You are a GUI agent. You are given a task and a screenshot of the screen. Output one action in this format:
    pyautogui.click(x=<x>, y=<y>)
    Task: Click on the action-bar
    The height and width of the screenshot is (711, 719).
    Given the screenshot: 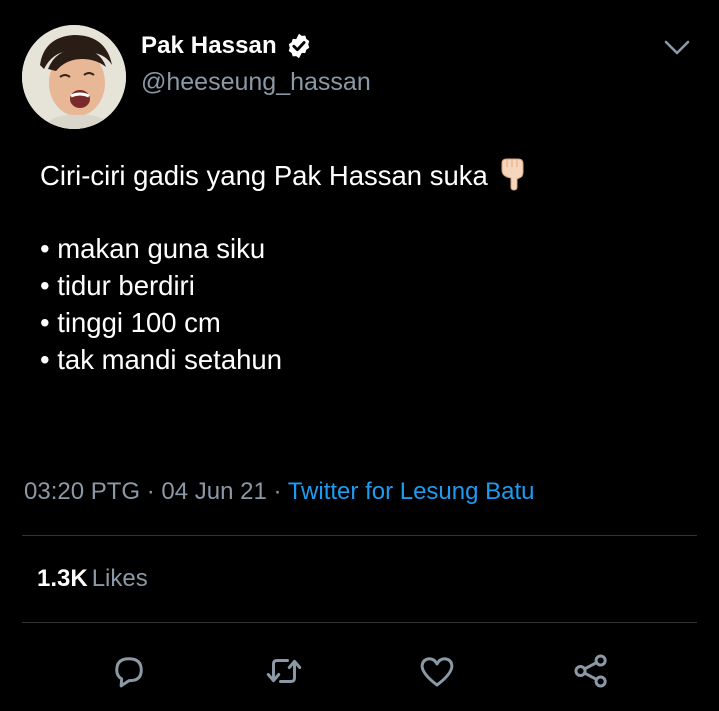 What is the action you would take?
    pyautogui.click(x=359, y=671)
    